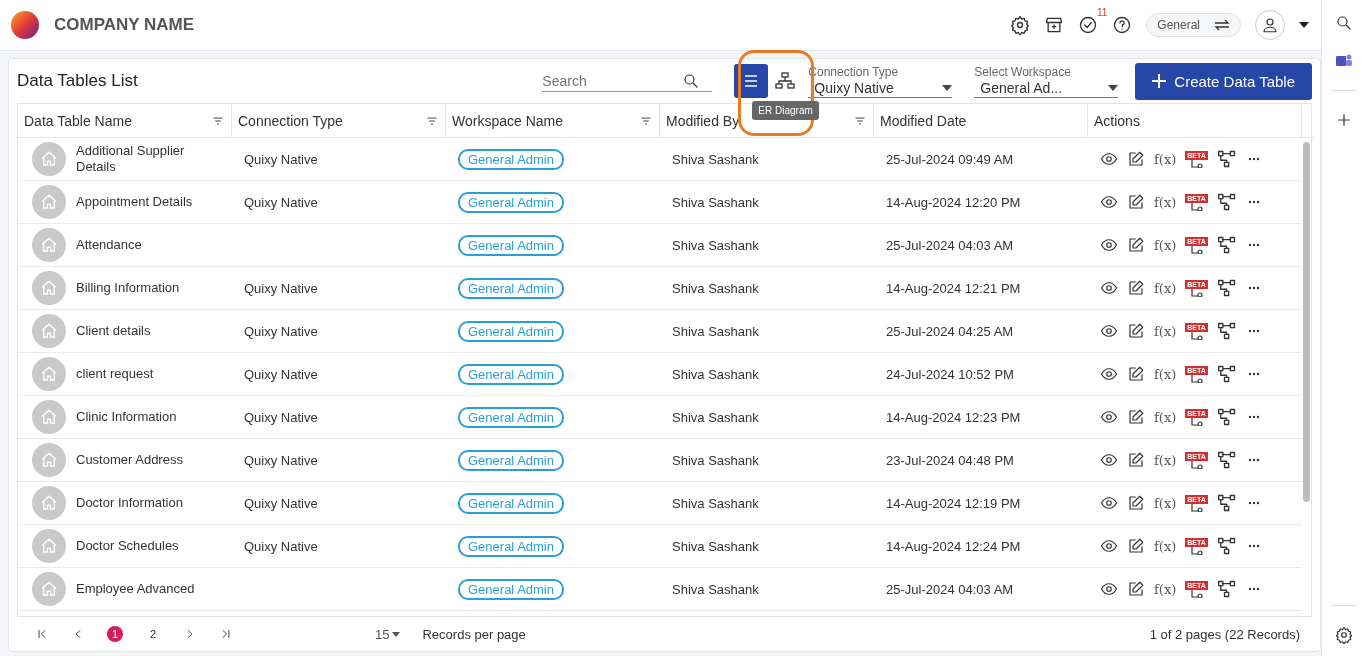 Image resolution: width=1366 pixels, height=656 pixels. I want to click on workspace-tag: General Admin, so click(511, 460).